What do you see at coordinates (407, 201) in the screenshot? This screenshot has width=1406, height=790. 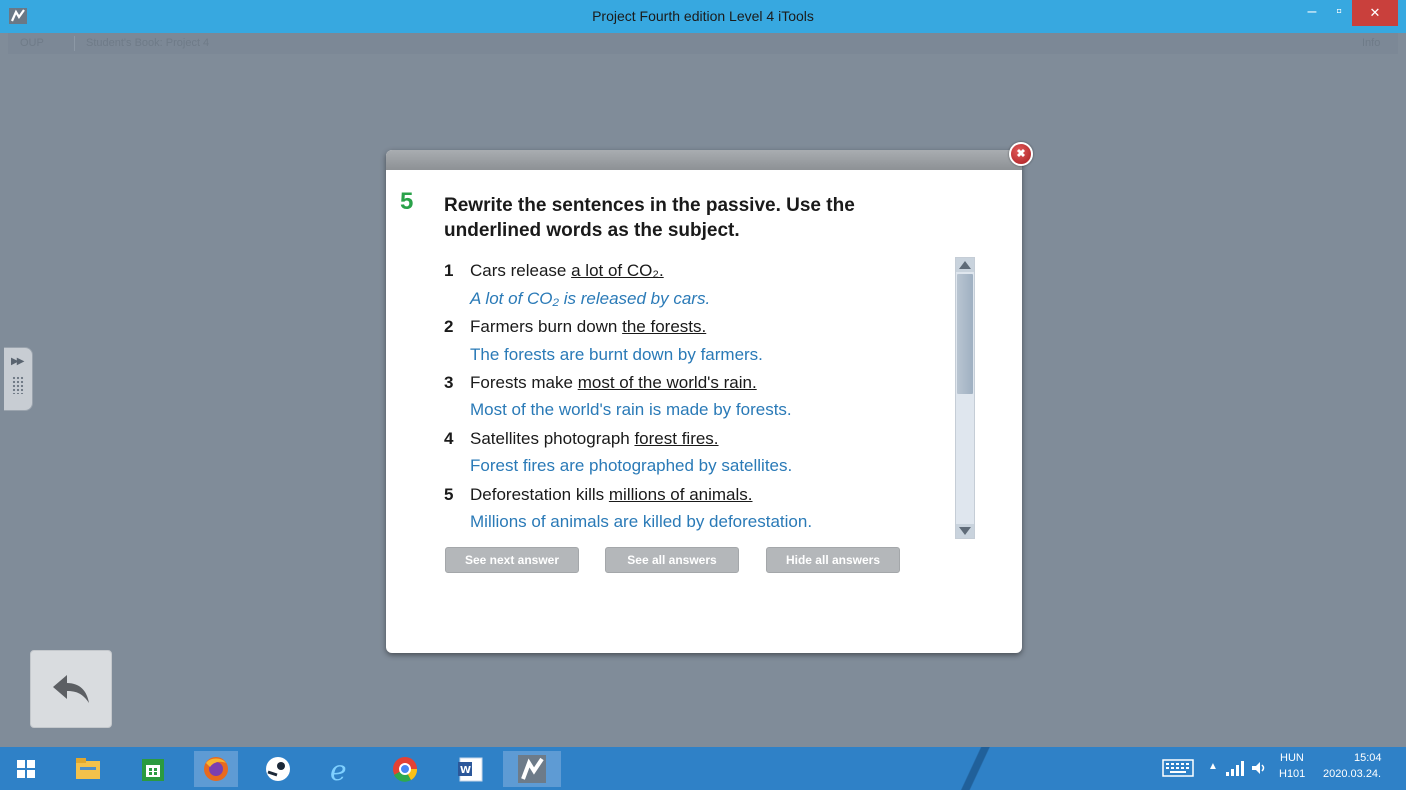 I see `exercise-number: 5` at bounding box center [407, 201].